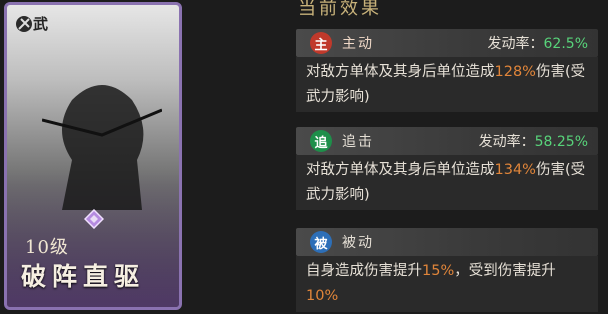  I want to click on effect-header-passive: 被 被动, so click(447, 242).